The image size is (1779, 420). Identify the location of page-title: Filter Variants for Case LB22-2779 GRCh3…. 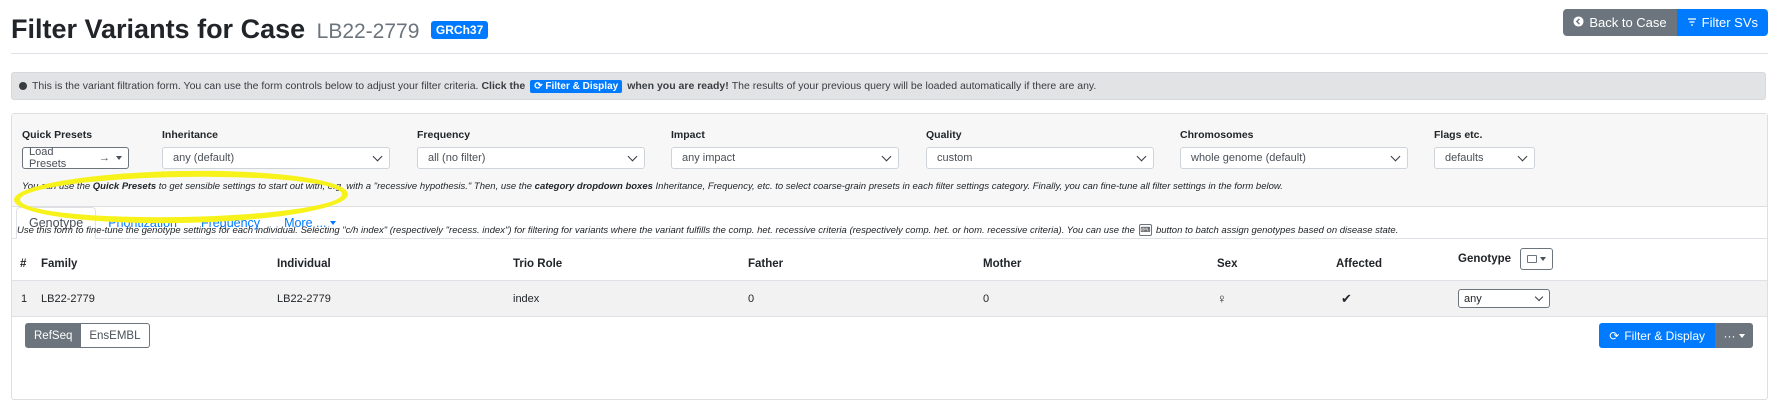
(250, 29).